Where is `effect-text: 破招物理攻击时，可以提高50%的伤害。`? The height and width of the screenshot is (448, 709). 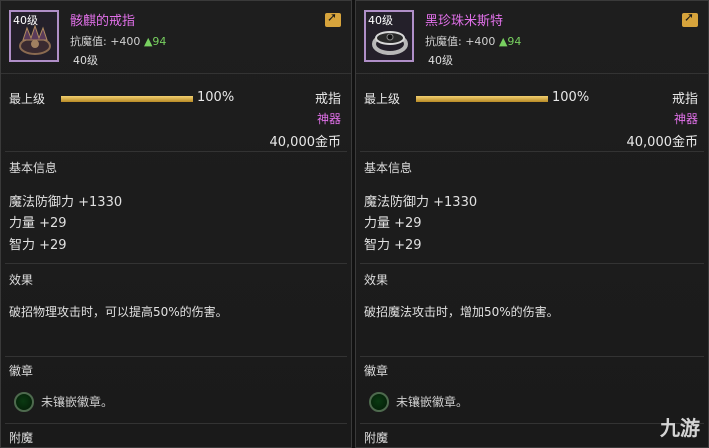
effect-text: 破招物理攻击时，可以提高50%的伤害。 is located at coordinates (118, 312).